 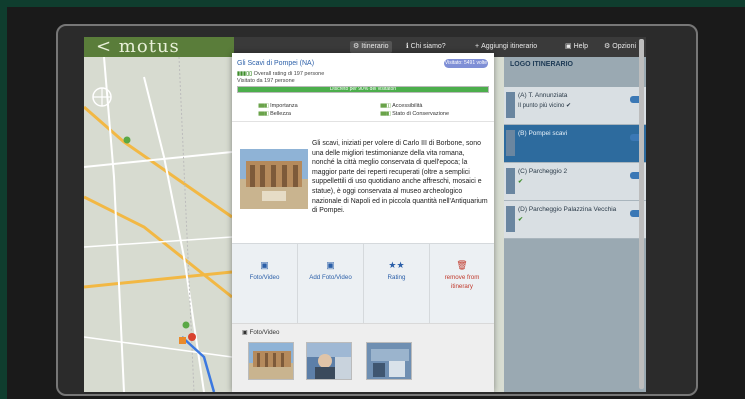 I want to click on nav-aggiungi-itinerario: + Aggiungi itinerario, so click(x=506, y=47).